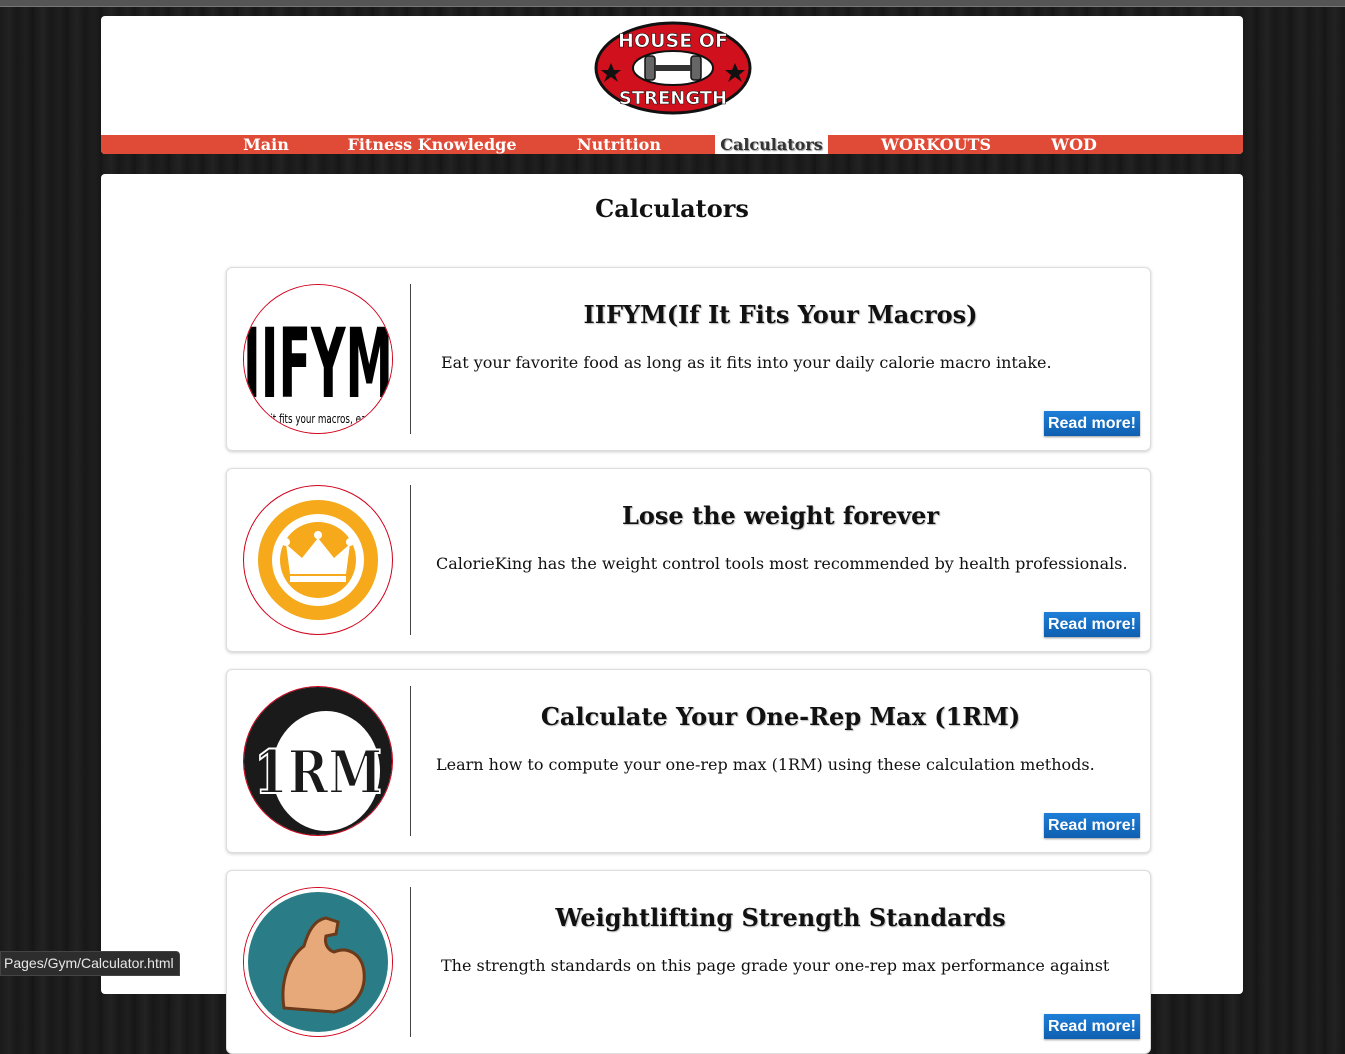 Image resolution: width=1345 pixels, height=1054 pixels. I want to click on card-title: Lose the weight forever, so click(780, 515).